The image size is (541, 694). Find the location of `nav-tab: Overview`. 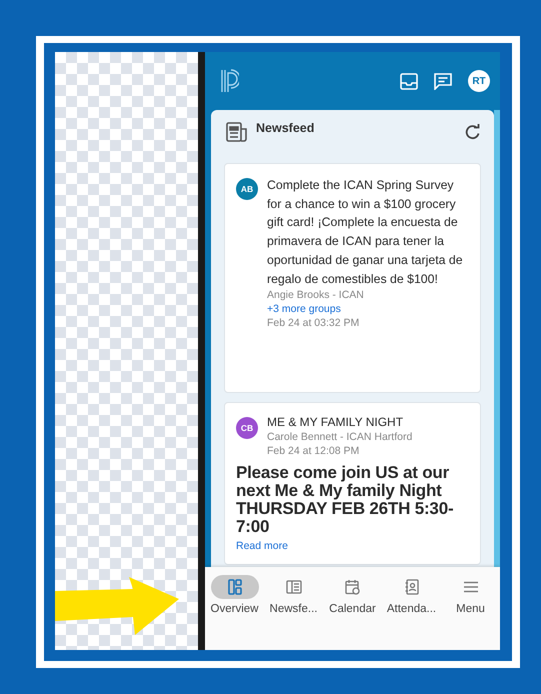

nav-tab: Overview is located at coordinates (234, 612).